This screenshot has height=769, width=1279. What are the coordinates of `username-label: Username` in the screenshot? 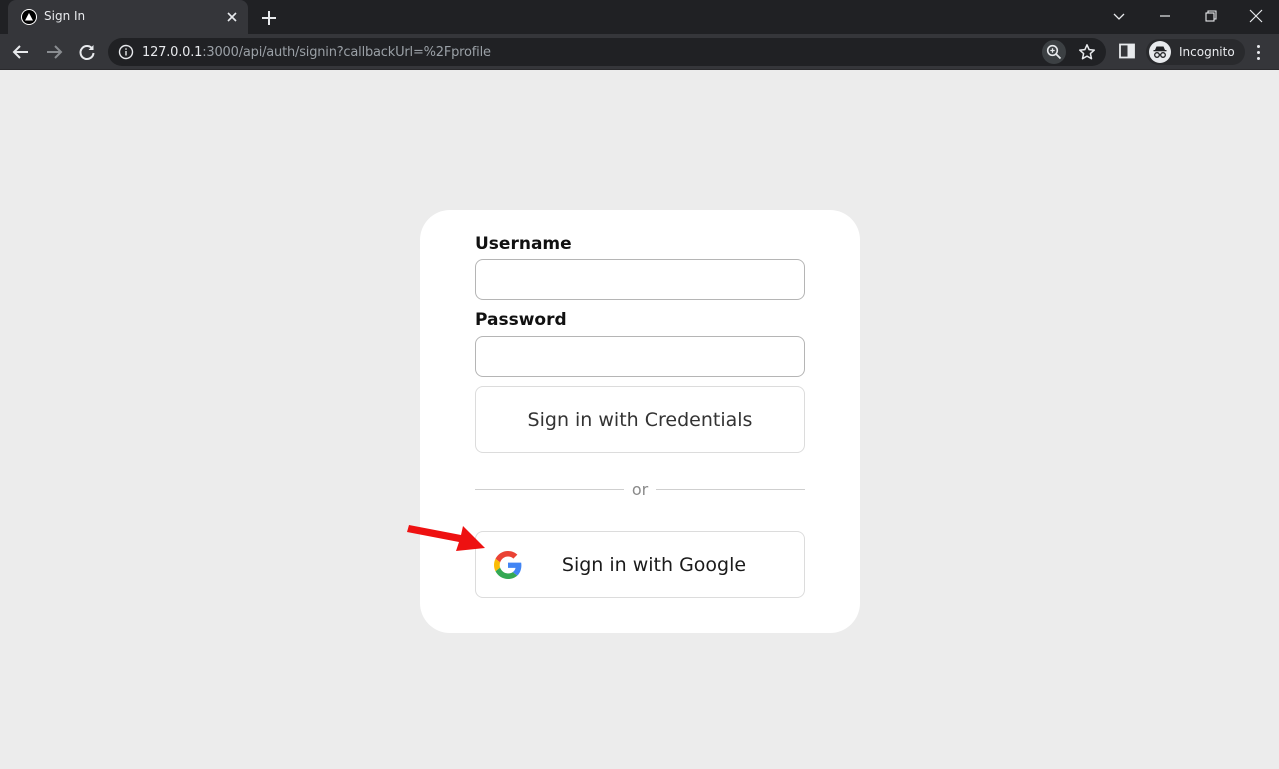 It's located at (523, 244).